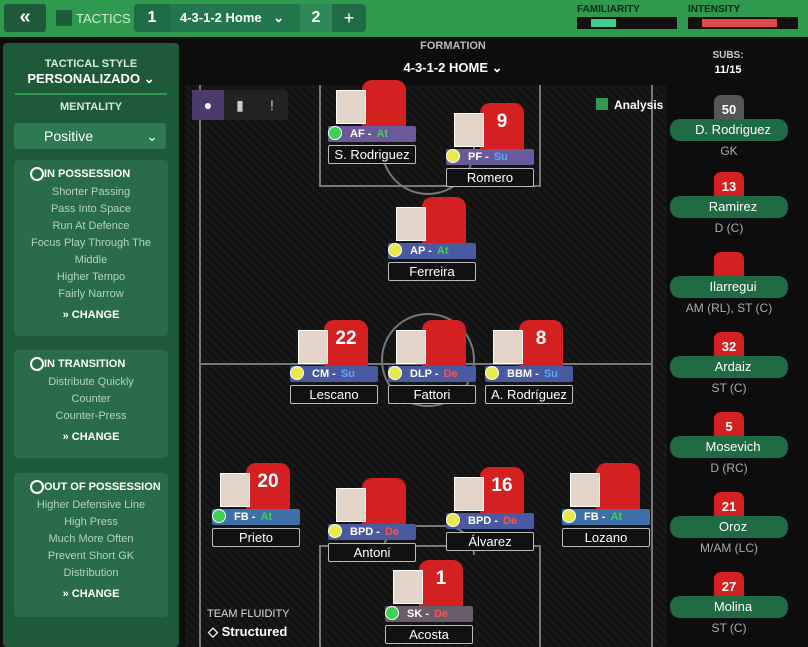 This screenshot has width=808, height=647. What do you see at coordinates (733, 446) in the screenshot?
I see `sub-name-text: Mosevich` at bounding box center [733, 446].